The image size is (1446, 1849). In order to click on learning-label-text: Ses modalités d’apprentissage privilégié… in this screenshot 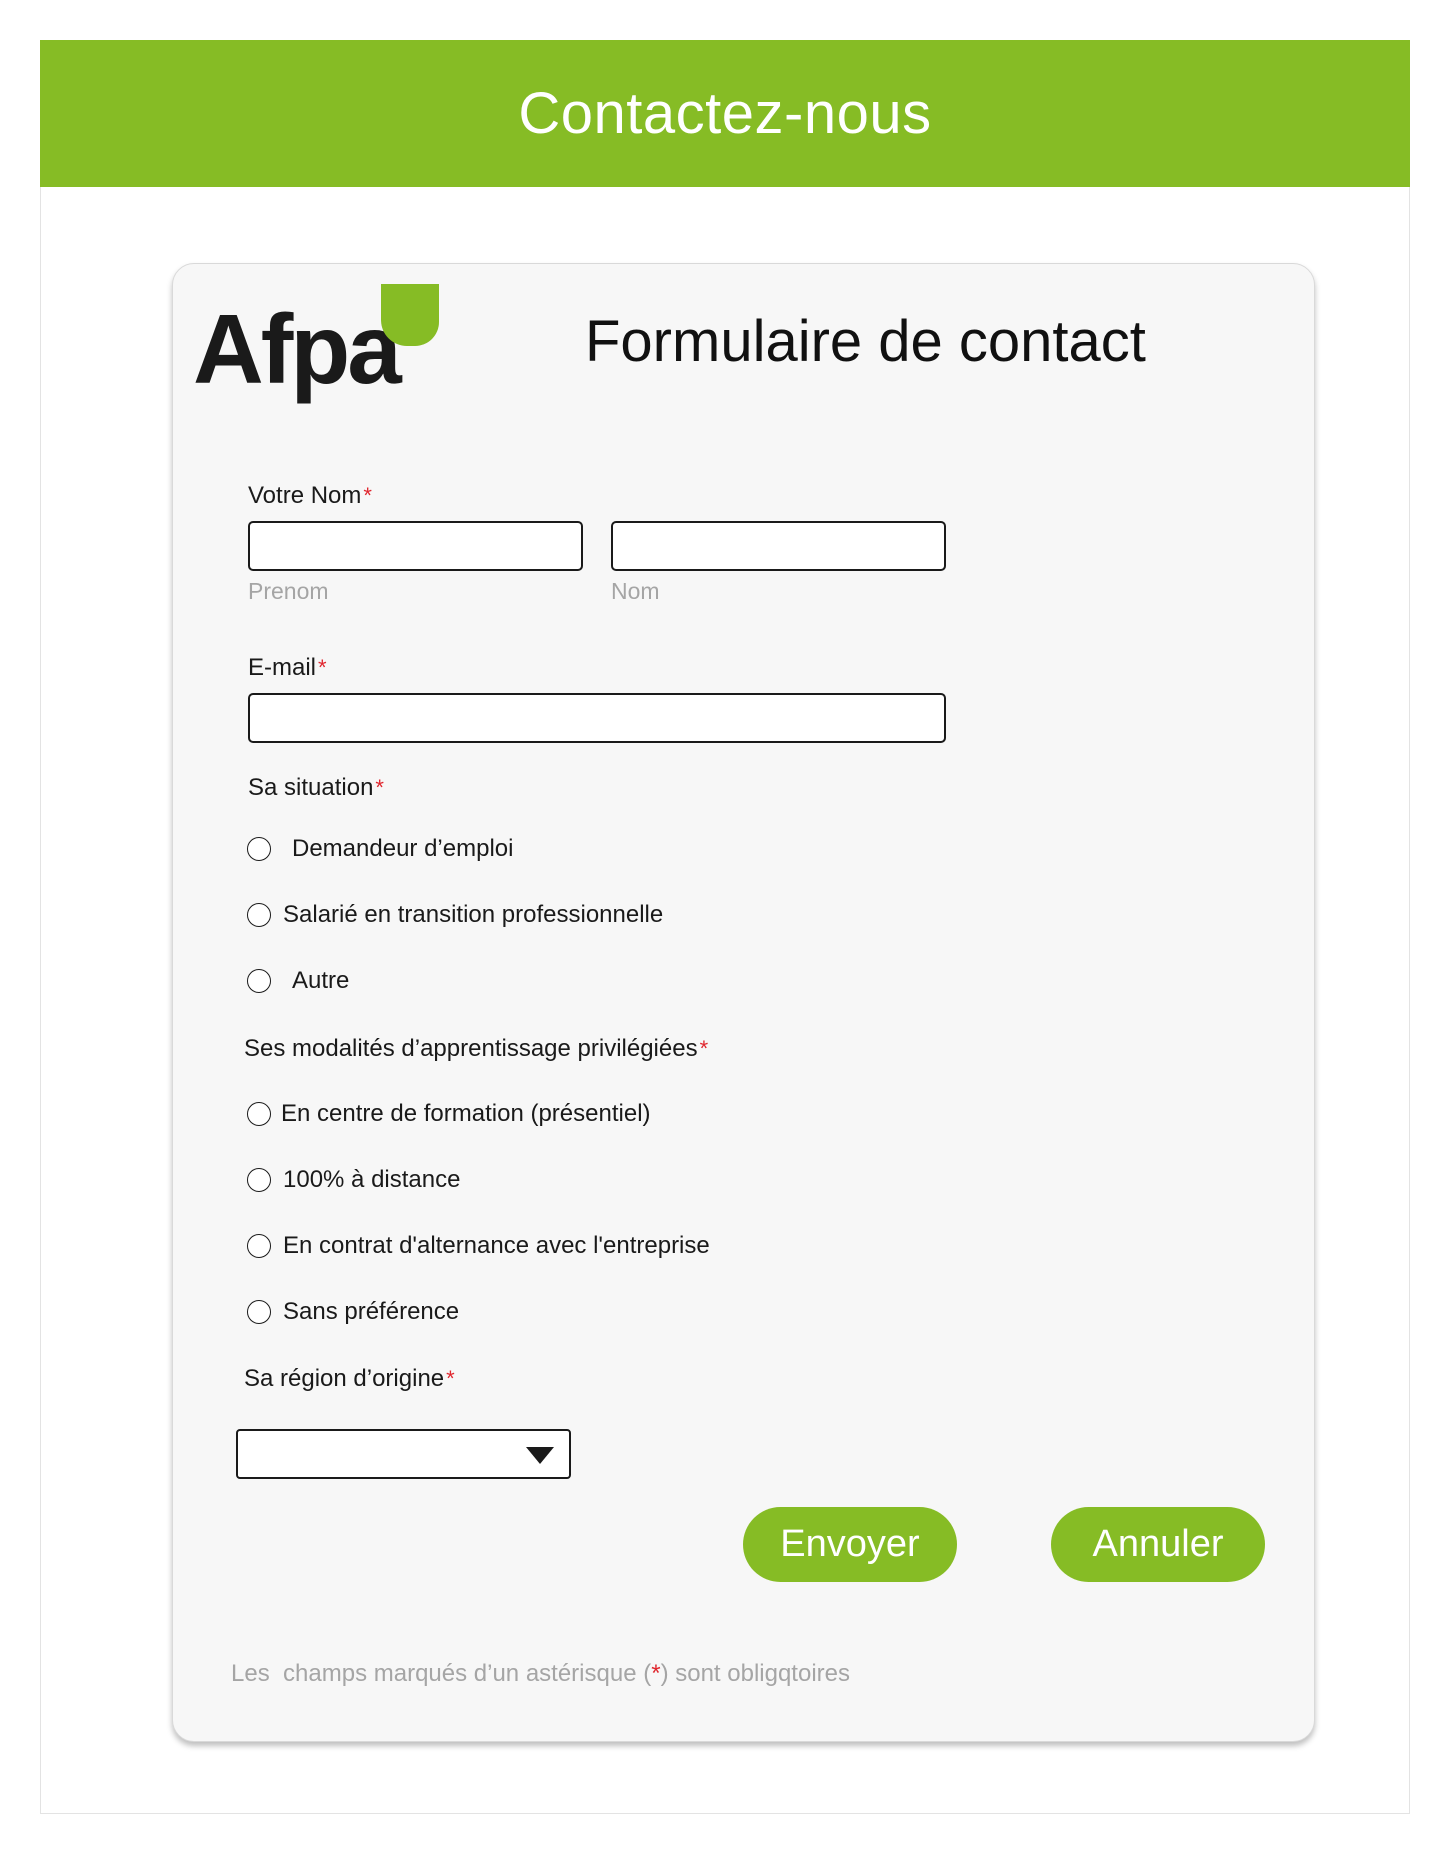, I will do `click(471, 1048)`.